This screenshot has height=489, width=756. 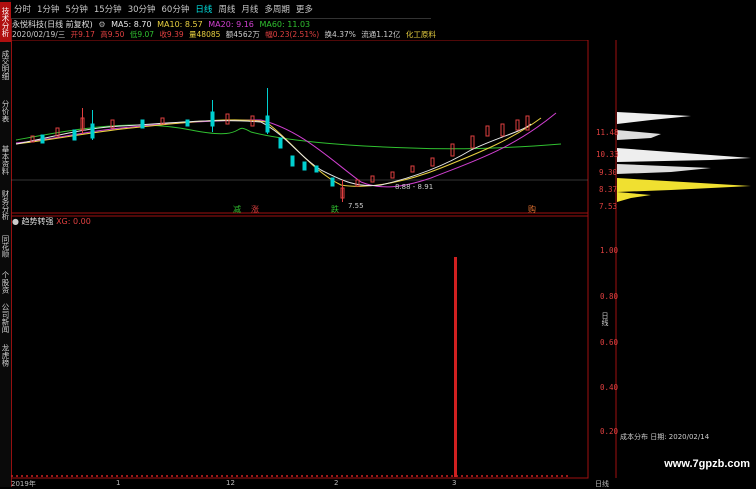 What do you see at coordinates (609, 342) in the screenshot?
I see `sub-y-axis-label: 0.60` at bounding box center [609, 342].